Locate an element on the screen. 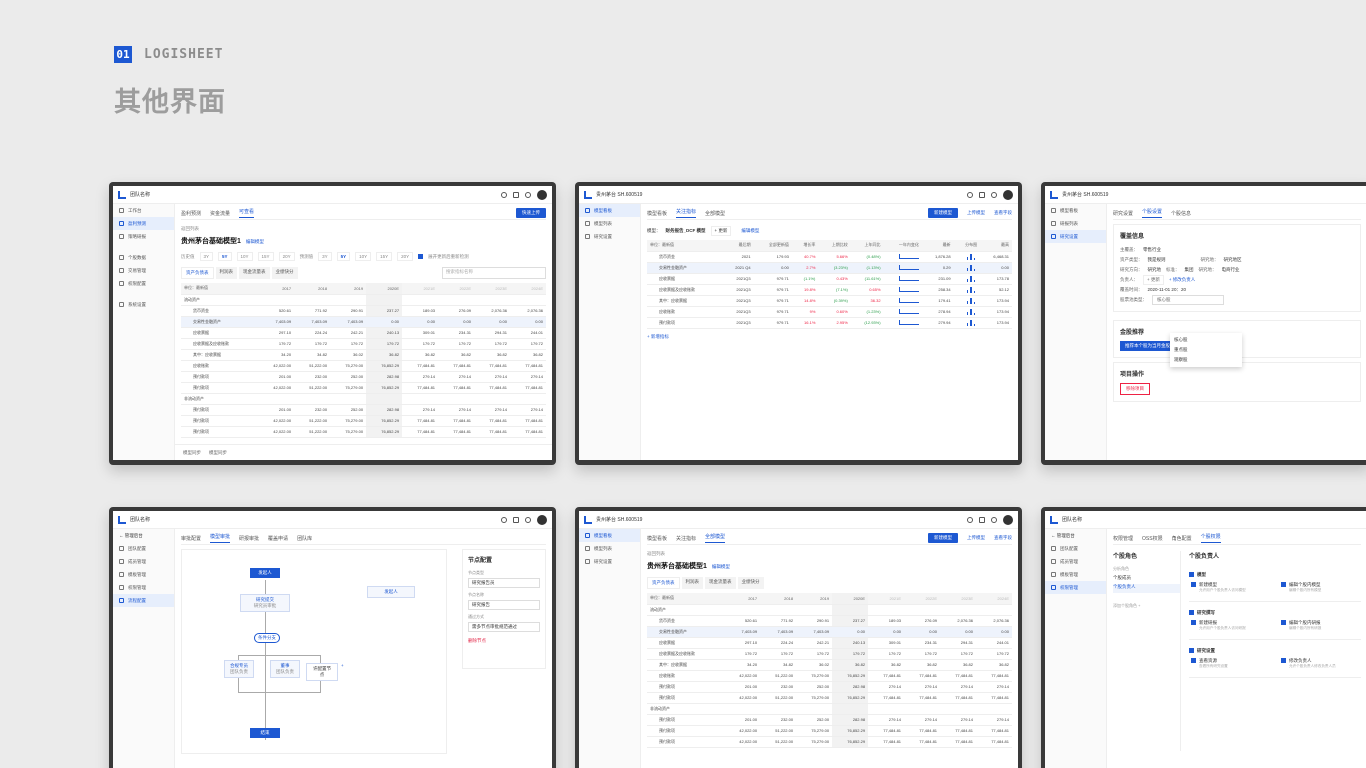 The image size is (1366, 768). column-header: 分布图 is located at coordinates (967, 246).